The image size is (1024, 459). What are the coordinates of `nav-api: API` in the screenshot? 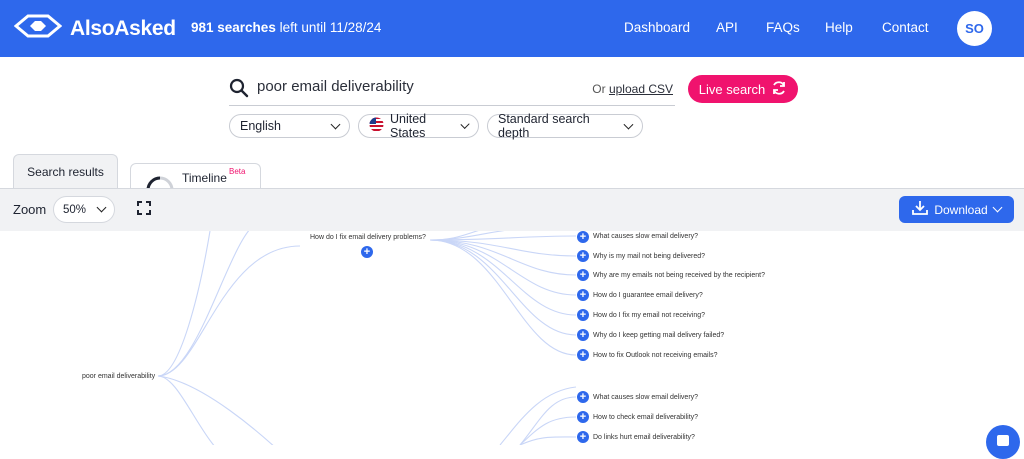 It's located at (727, 27).